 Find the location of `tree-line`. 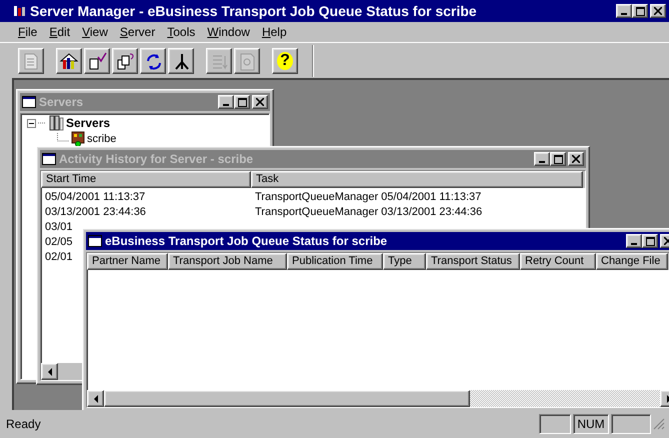

tree-line is located at coordinates (42, 123).